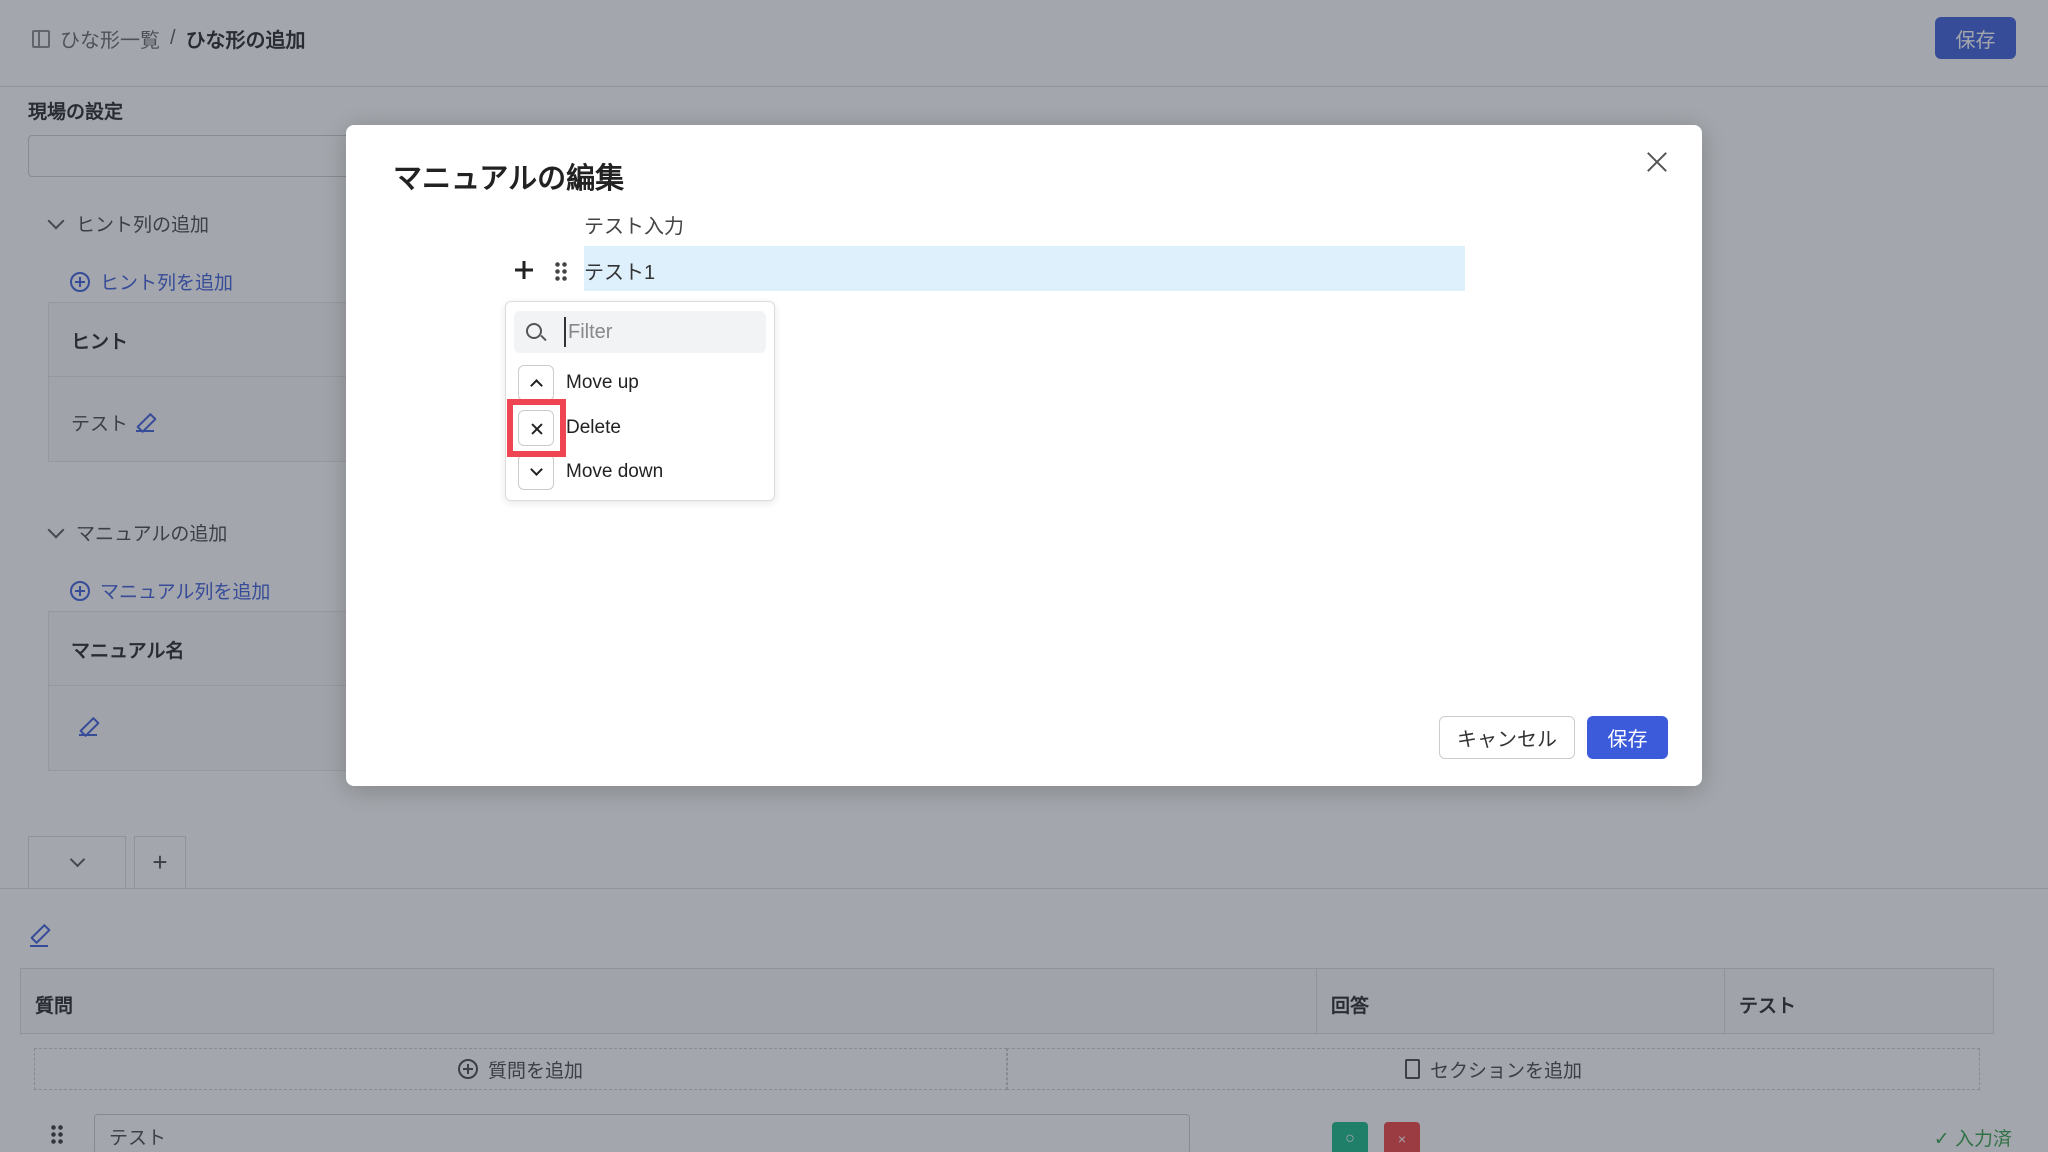 This screenshot has height=1152, width=2048. I want to click on menu-item-move-down: Move down, so click(590, 472).